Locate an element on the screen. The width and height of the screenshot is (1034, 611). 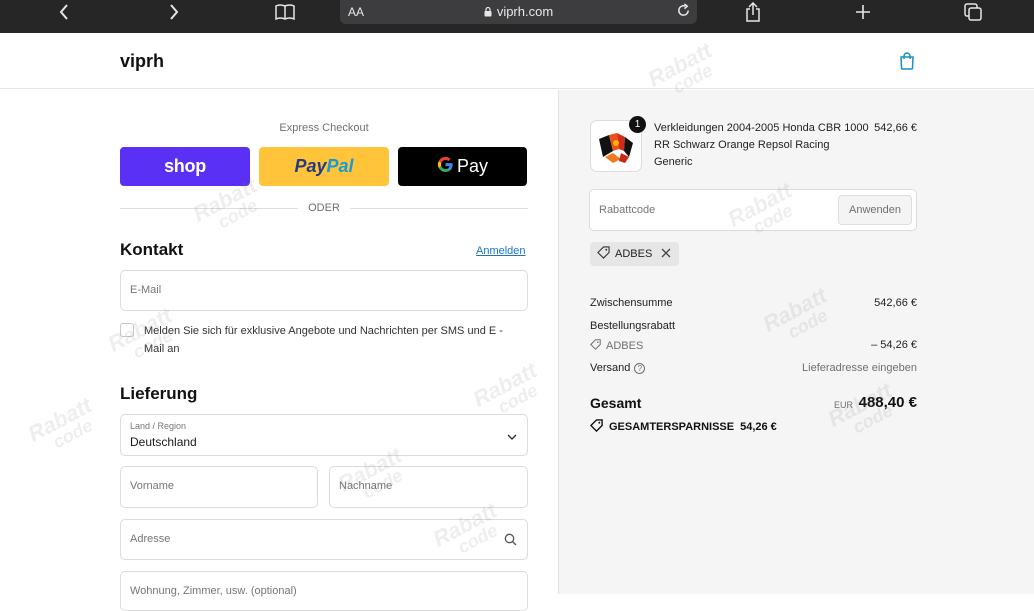
applied-code-text: ADBES is located at coordinates (634, 254).